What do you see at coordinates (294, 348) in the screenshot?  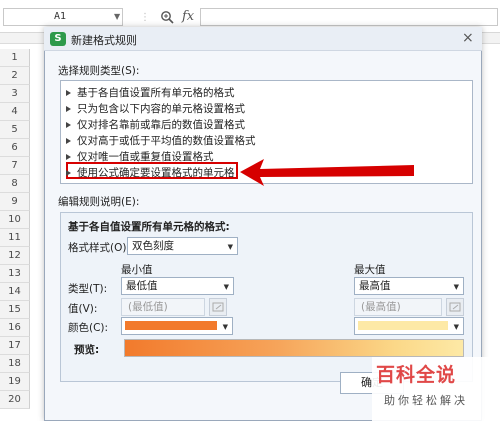 I see `preview-gradient-bar` at bounding box center [294, 348].